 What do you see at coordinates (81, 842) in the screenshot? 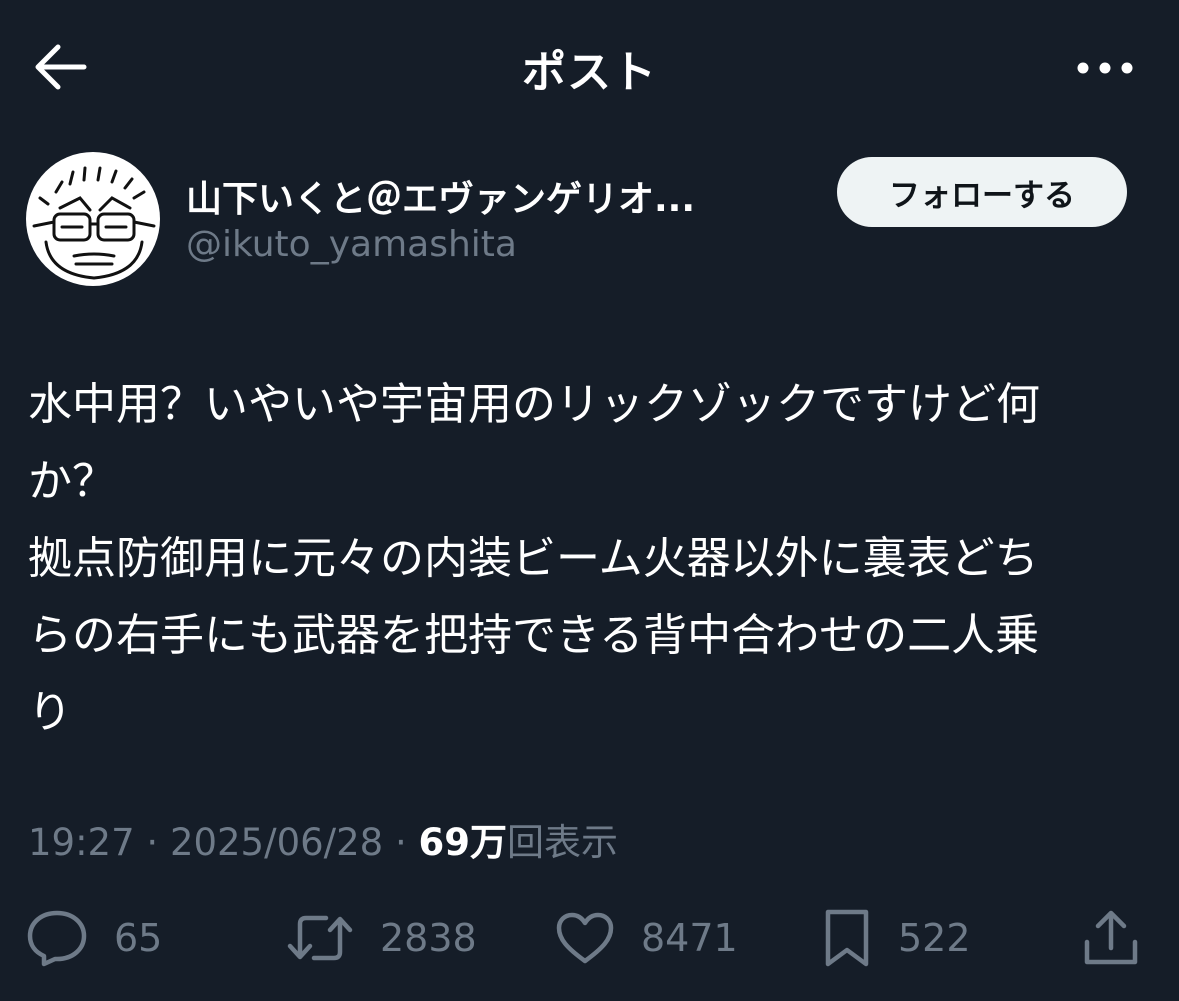
I see `post-time: 19:27` at bounding box center [81, 842].